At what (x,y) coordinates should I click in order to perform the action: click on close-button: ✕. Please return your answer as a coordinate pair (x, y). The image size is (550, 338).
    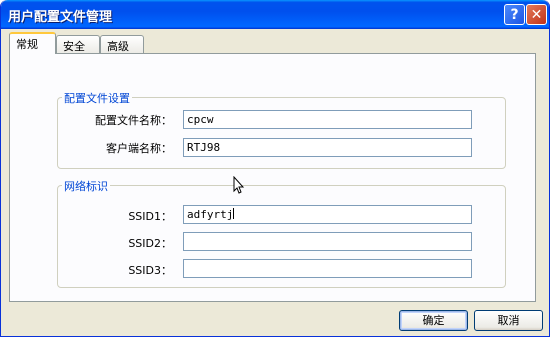
    Looking at the image, I should click on (536, 14).